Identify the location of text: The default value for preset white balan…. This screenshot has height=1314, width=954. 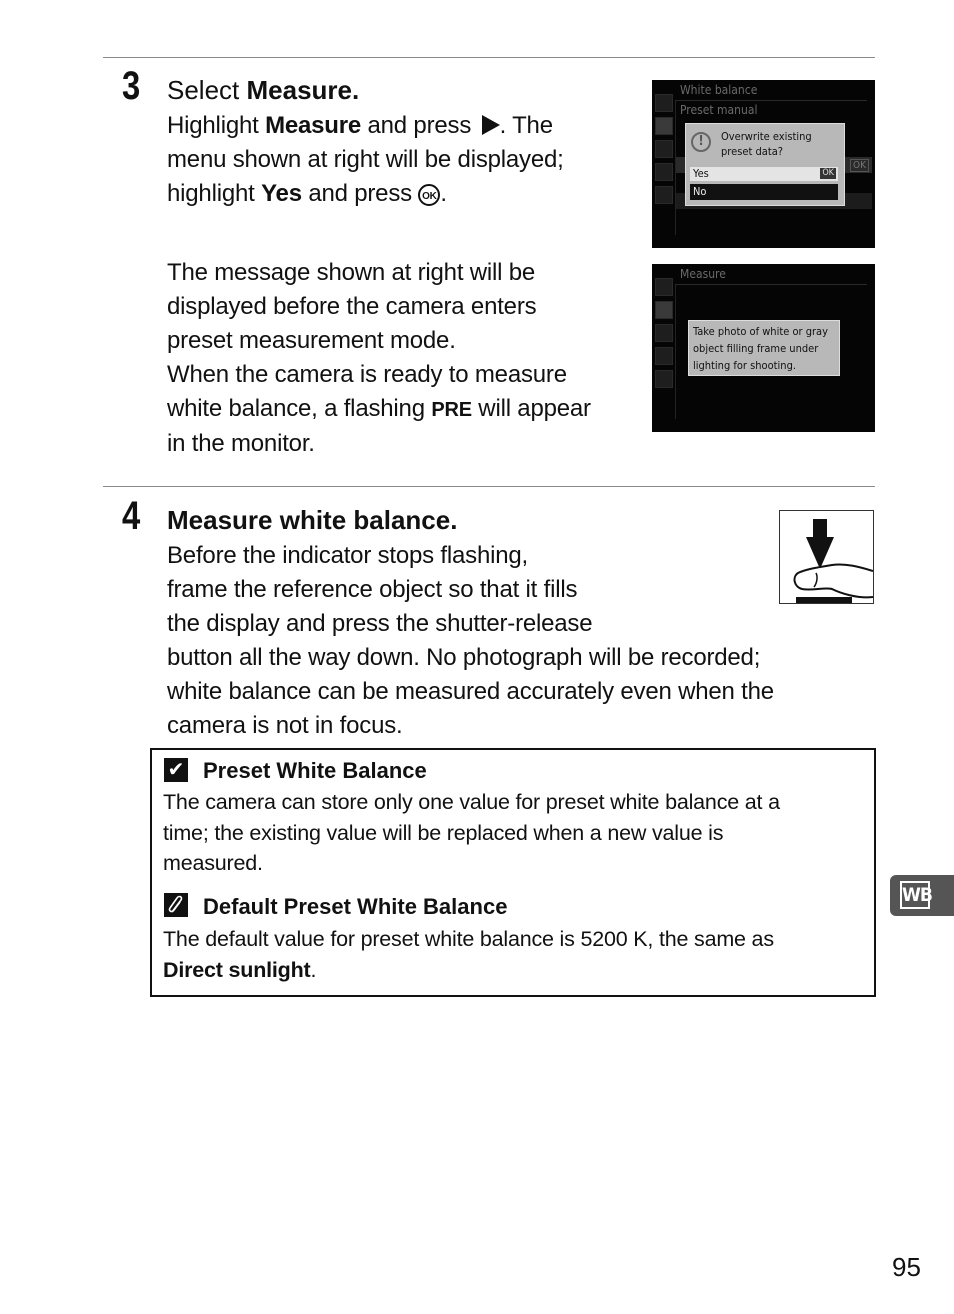
(468, 939).